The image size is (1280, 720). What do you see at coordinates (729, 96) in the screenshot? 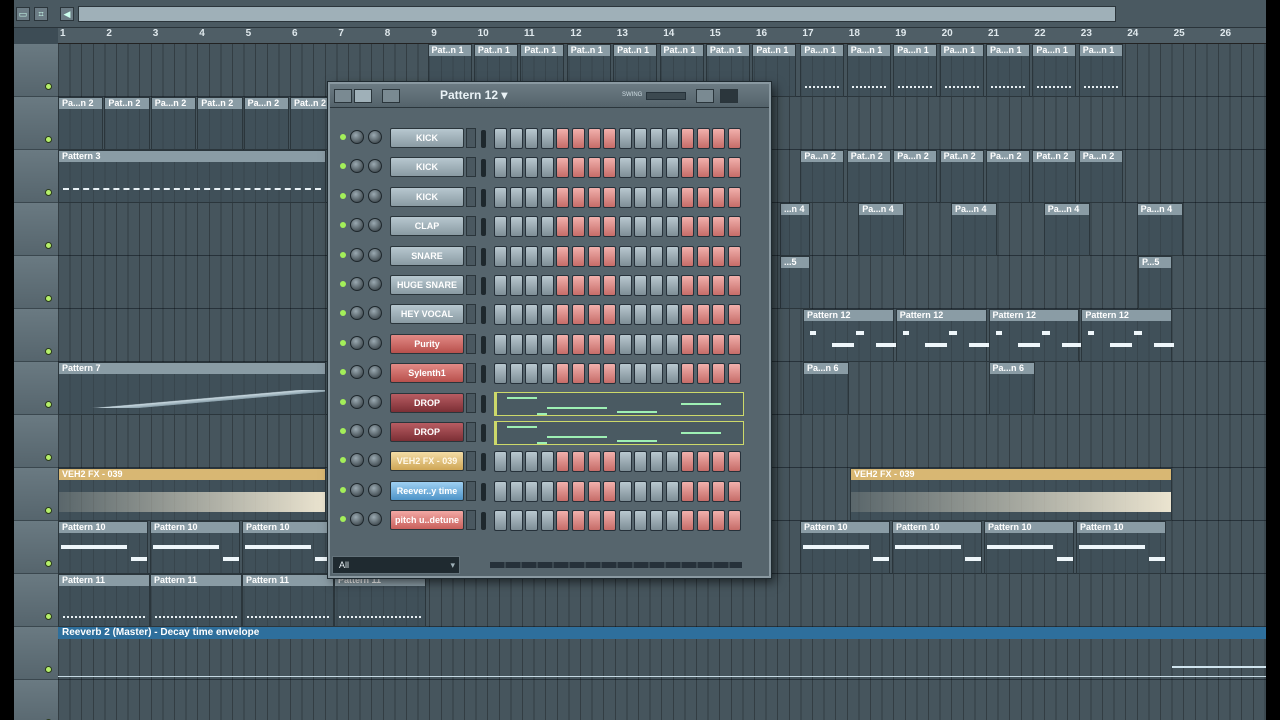
I see `piano-roll-icon` at bounding box center [729, 96].